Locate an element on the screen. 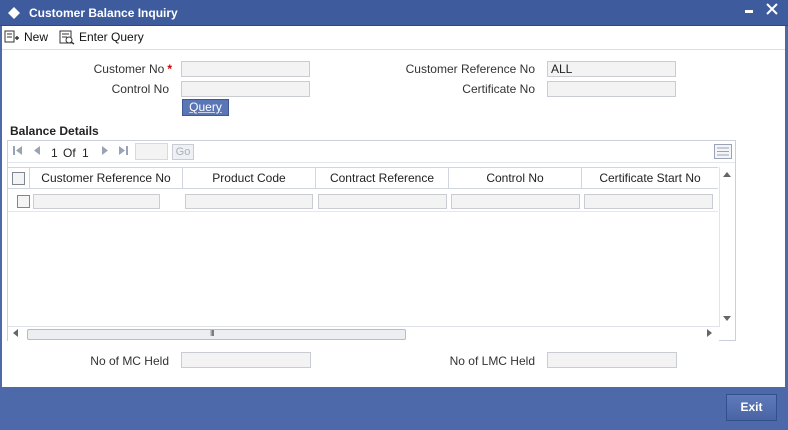 This screenshot has height=430, width=788. certificate-no-input is located at coordinates (611, 89).